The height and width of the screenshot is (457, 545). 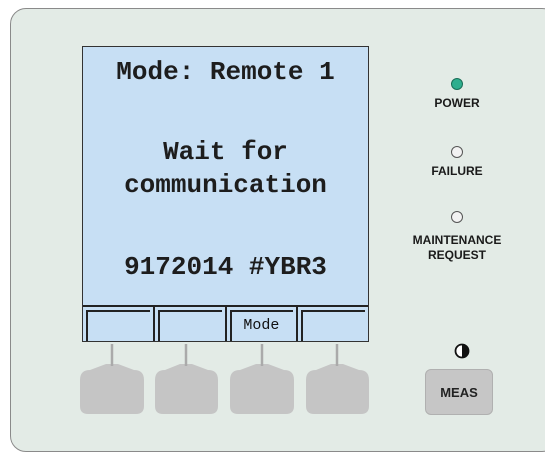 I want to click on meas-button: MEAS, so click(x=459, y=392).